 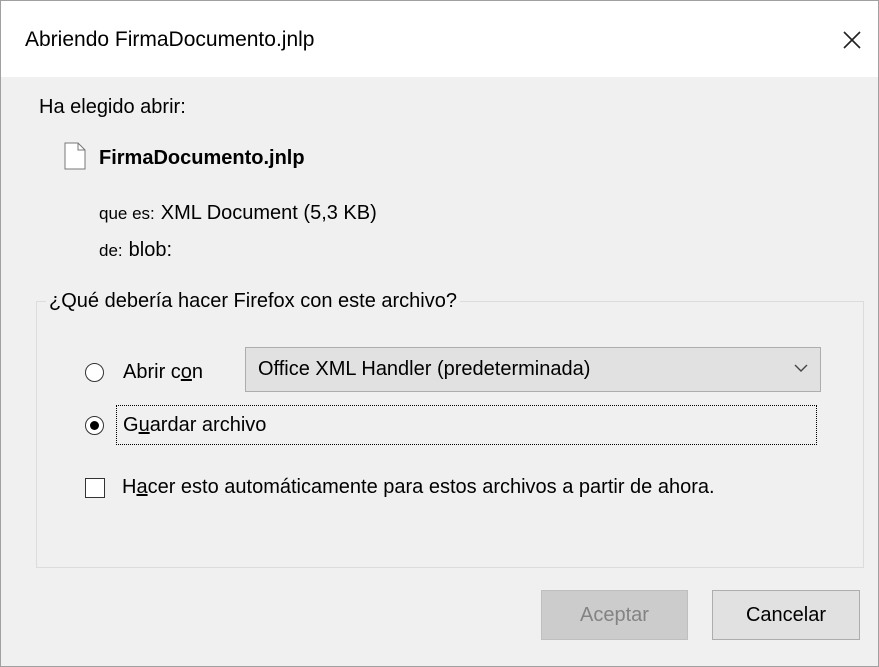 I want to click on file-icon, so click(x=75, y=156).